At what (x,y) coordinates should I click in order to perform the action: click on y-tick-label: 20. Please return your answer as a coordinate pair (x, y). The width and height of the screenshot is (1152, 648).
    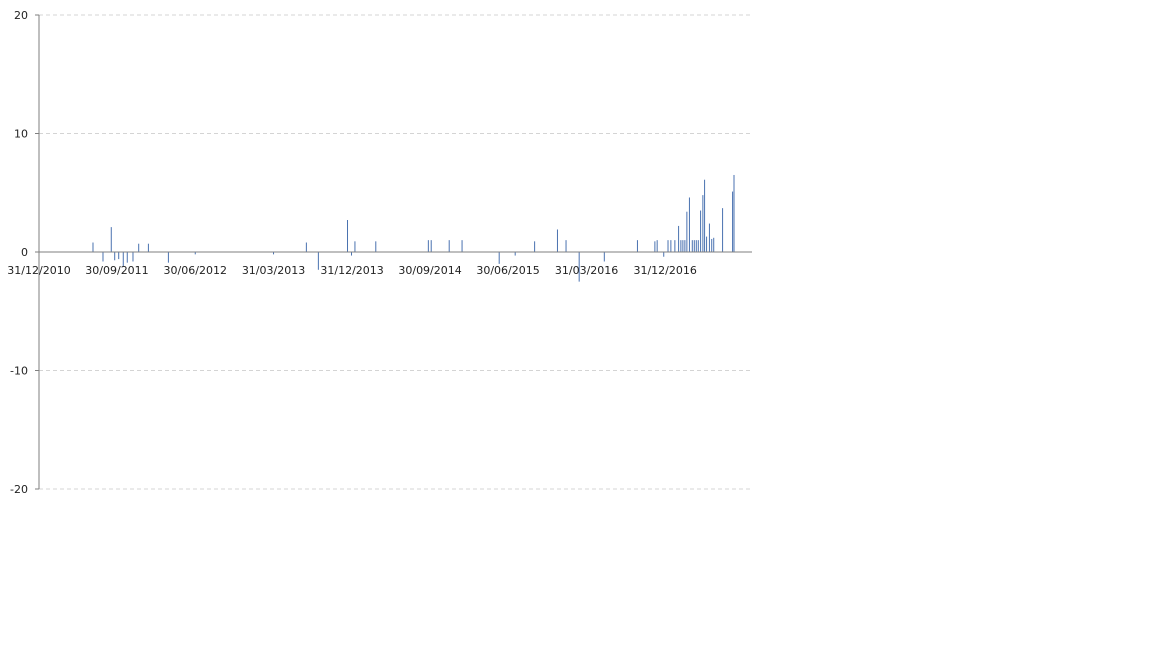
    Looking at the image, I should click on (21, 15).